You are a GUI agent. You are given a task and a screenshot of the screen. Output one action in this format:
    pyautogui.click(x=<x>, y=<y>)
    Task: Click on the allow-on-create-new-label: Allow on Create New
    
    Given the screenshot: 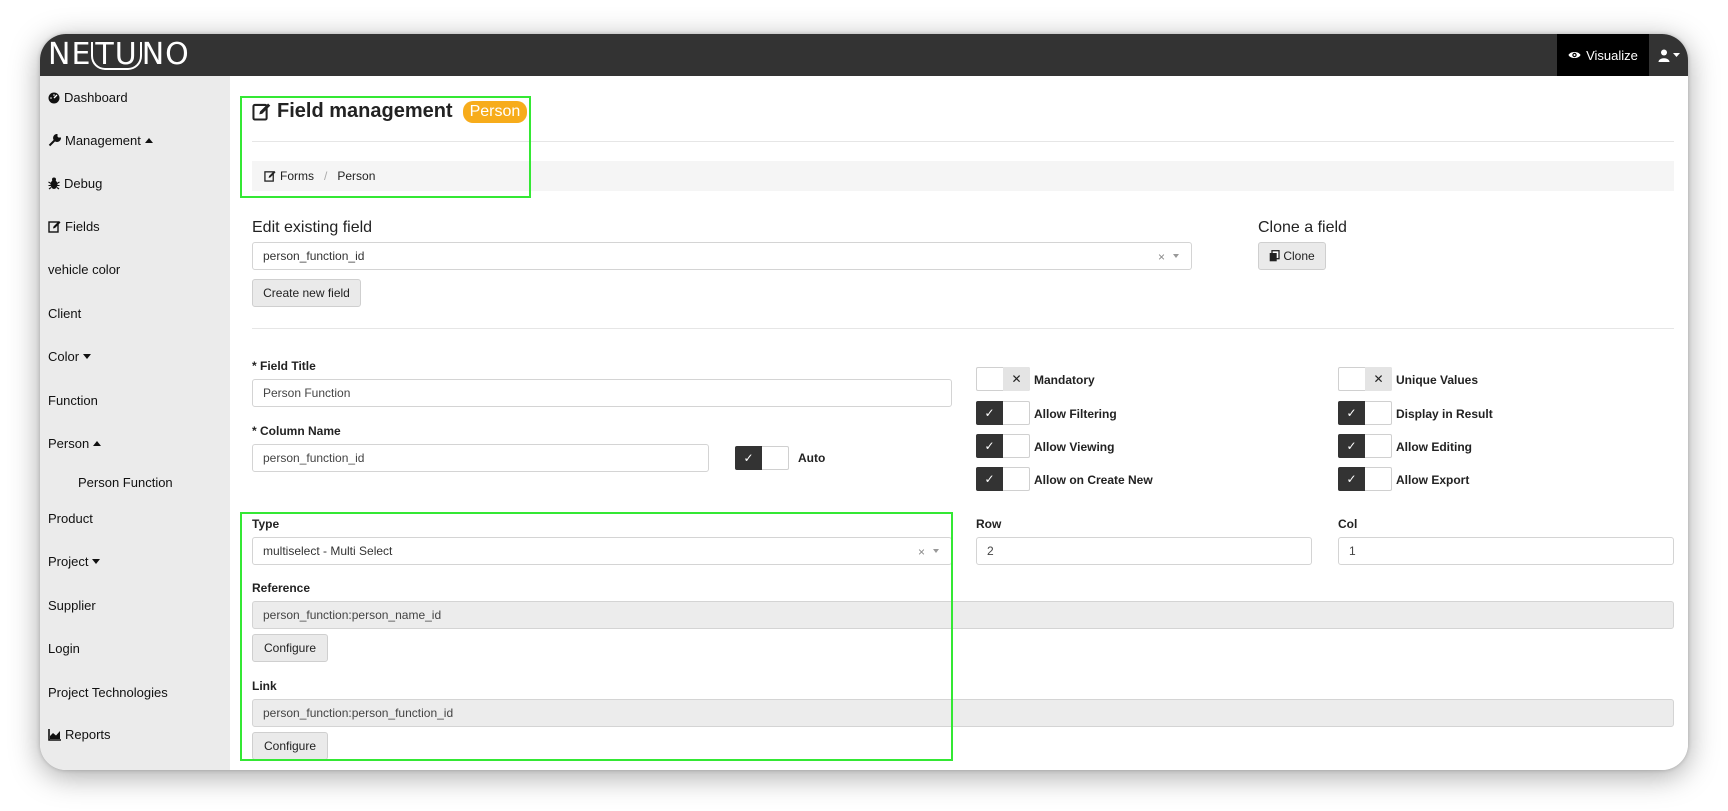 What is the action you would take?
    pyautogui.click(x=1093, y=480)
    